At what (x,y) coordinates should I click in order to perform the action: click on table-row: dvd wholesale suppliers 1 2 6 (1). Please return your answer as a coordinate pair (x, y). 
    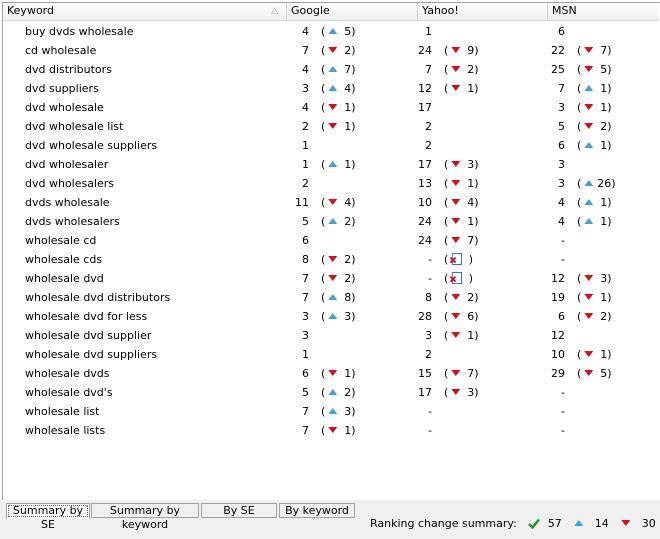
    Looking at the image, I should click on (331, 144).